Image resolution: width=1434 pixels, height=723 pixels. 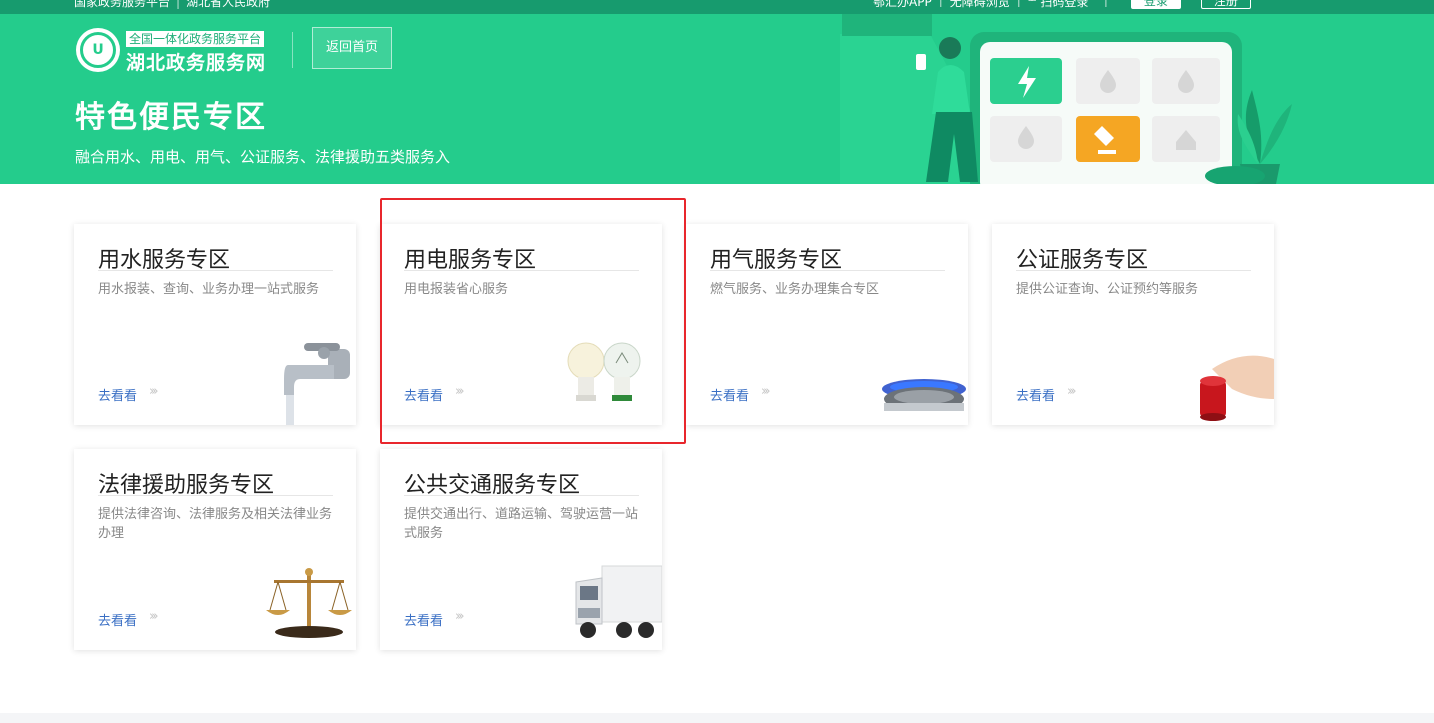 I want to click on card-description: 提供法律咨询、法律服务及相关法律业务办理, so click(x=215, y=524).